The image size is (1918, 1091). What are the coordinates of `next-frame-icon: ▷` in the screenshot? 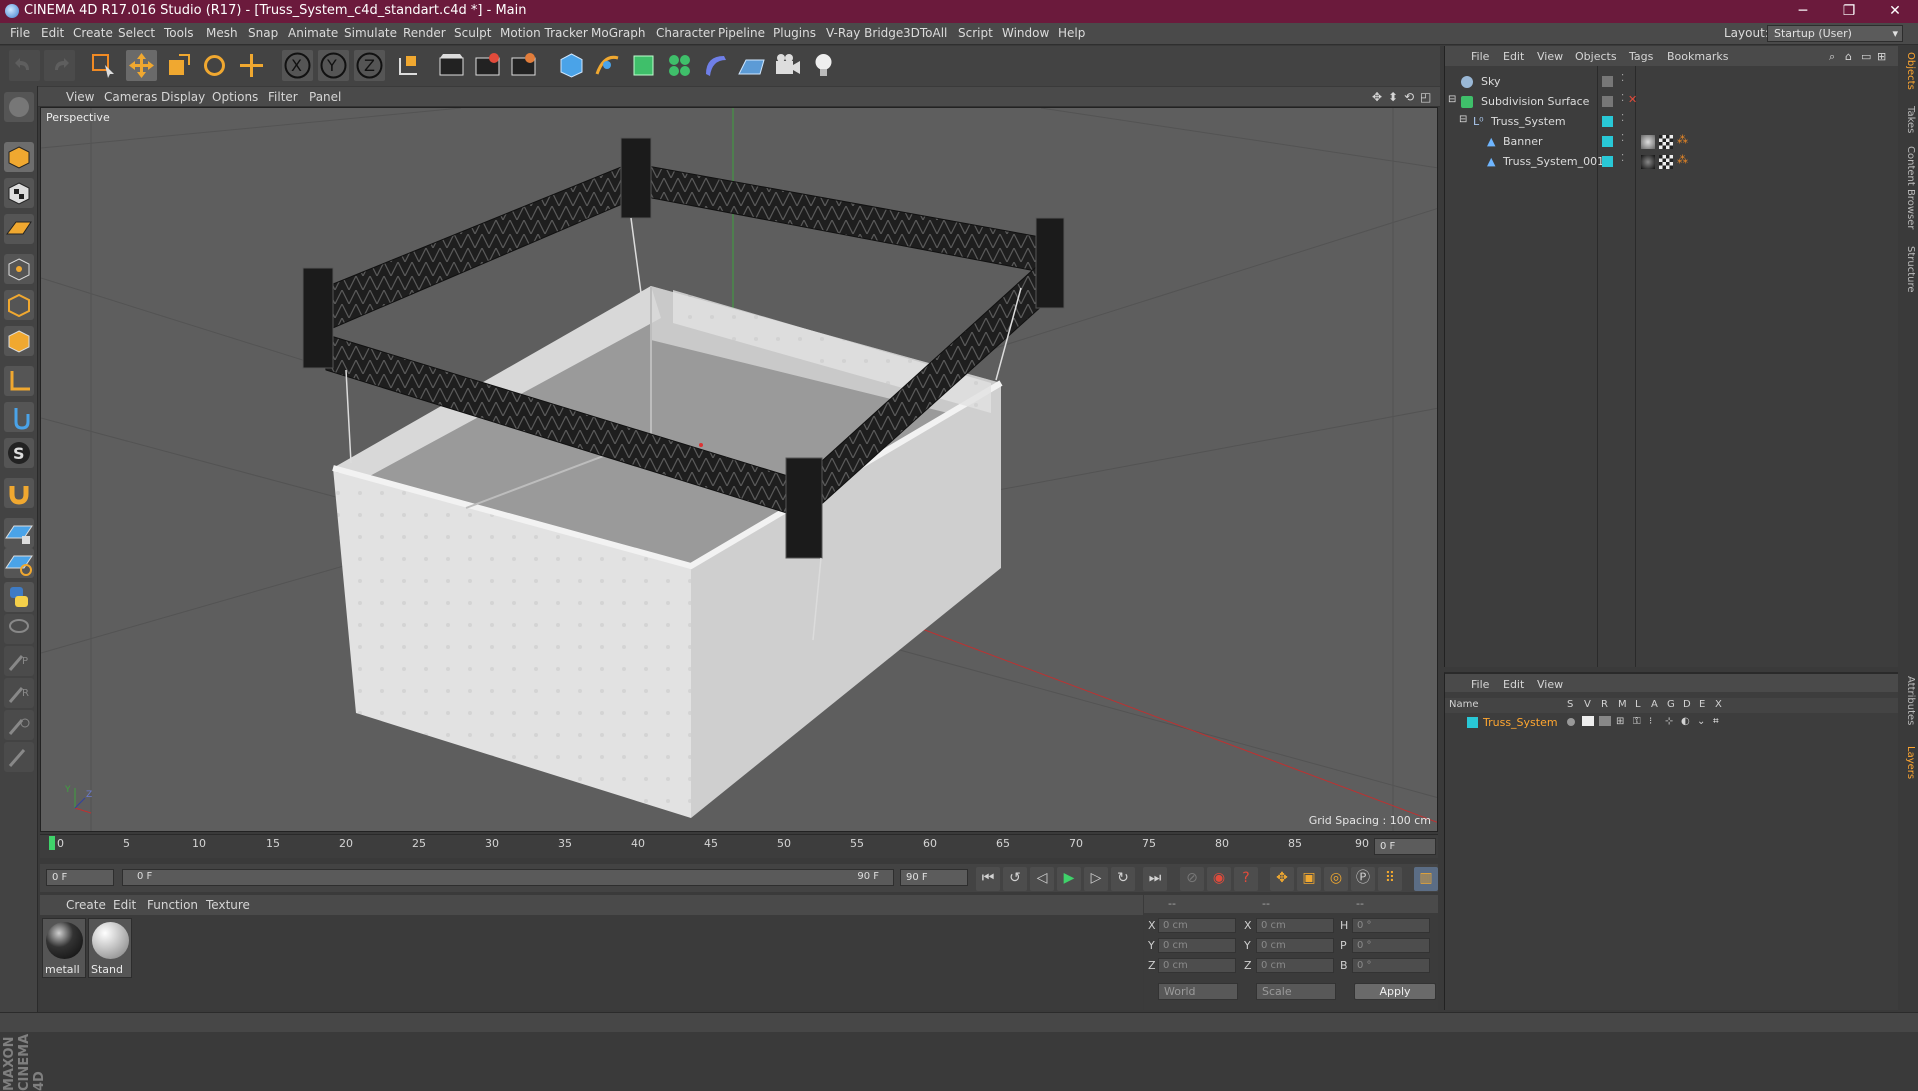 It's located at (1096, 879).